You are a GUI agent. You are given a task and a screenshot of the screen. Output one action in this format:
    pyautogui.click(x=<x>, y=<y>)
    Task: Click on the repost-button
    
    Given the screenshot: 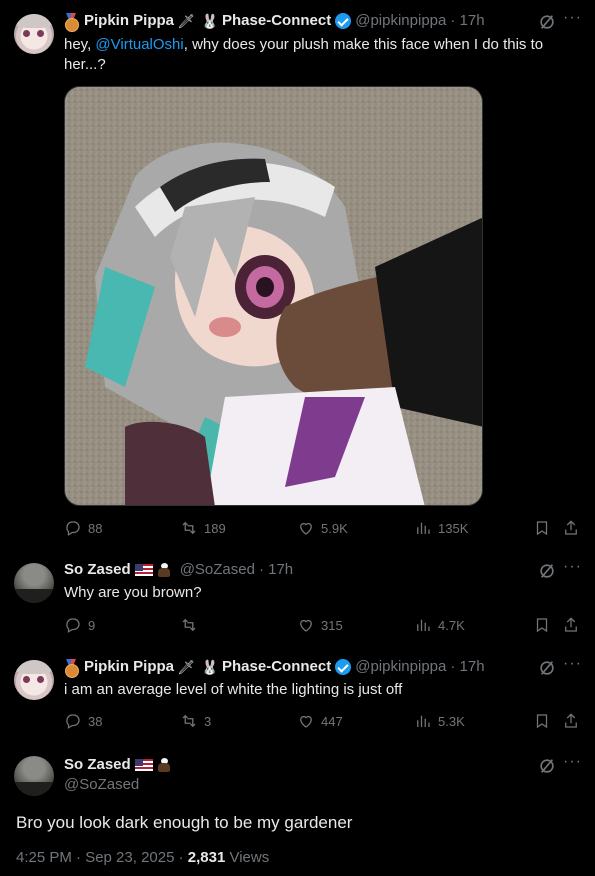 What is the action you would take?
    pyautogui.click(x=192, y=625)
    